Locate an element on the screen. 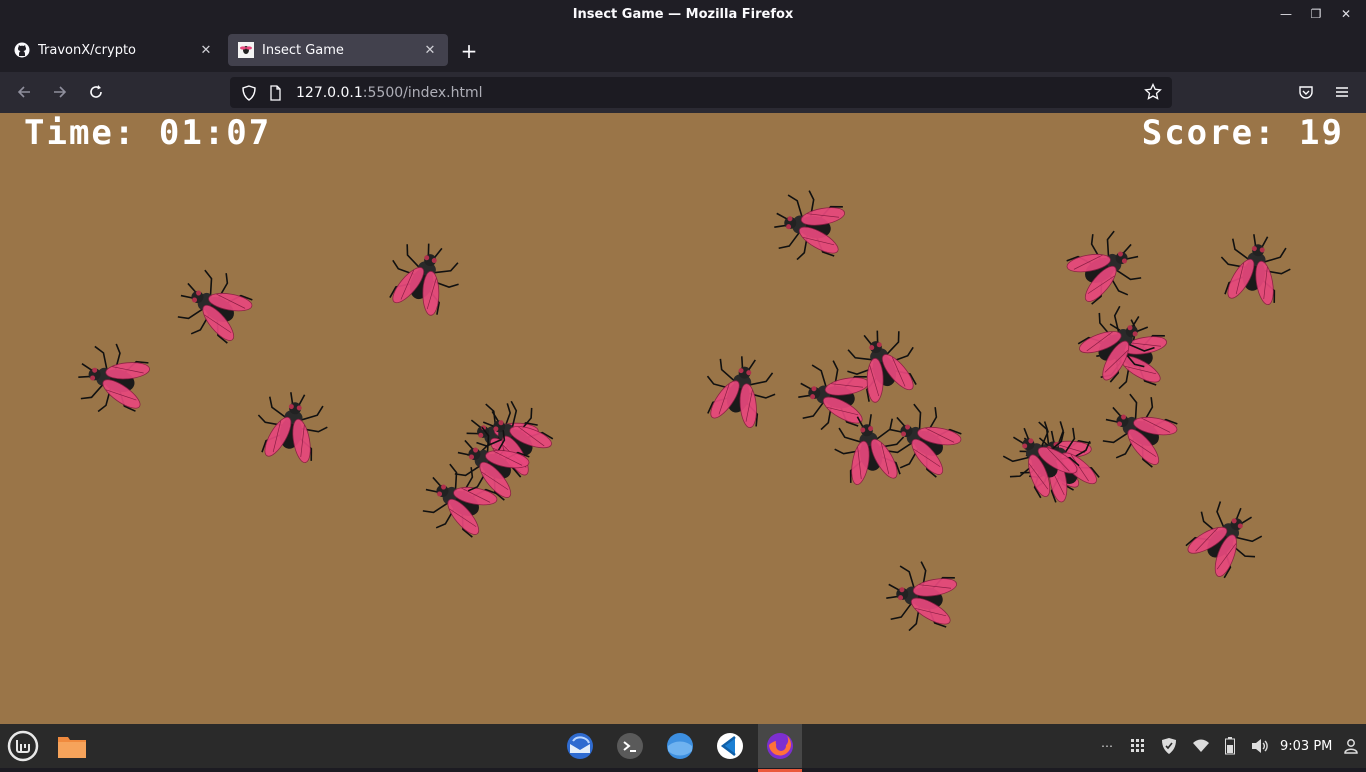  score-label: Score: is located at coordinates (1209, 133).